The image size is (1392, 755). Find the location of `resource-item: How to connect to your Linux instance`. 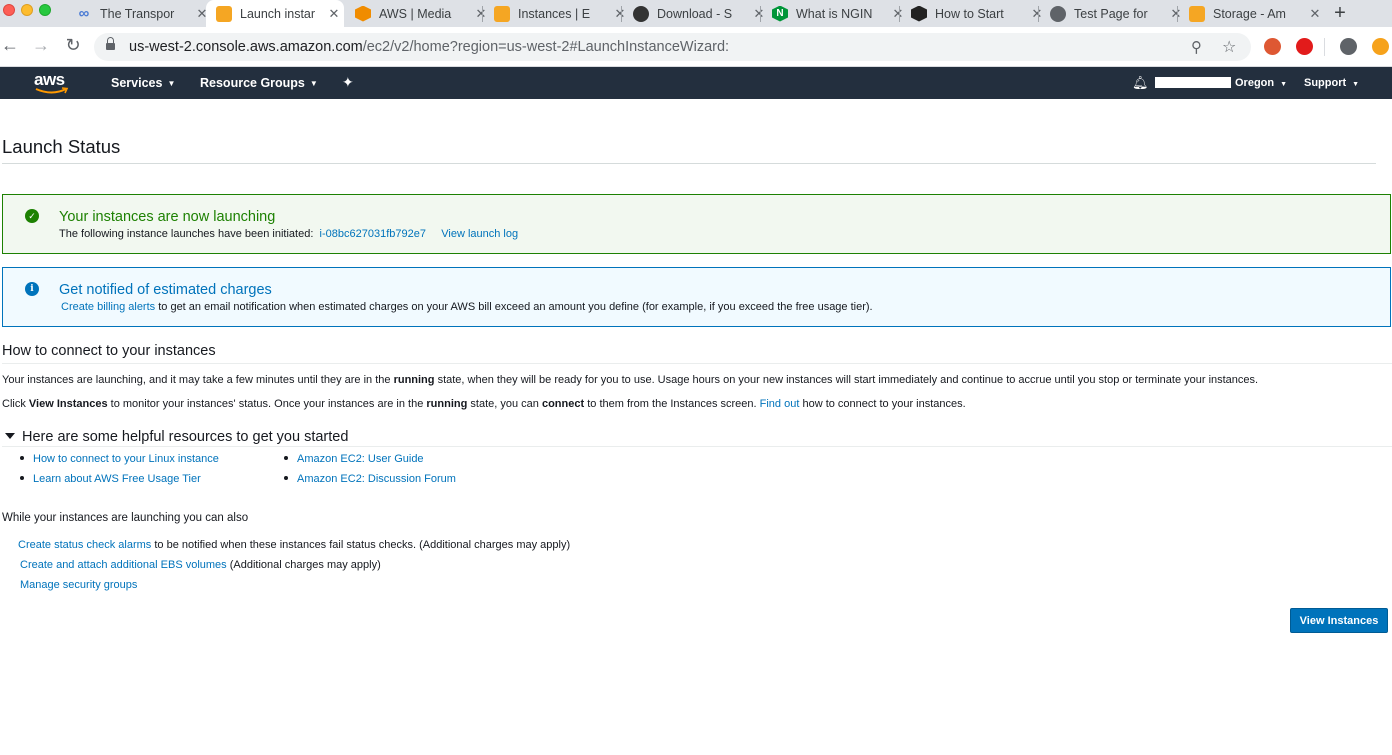

resource-item: How to connect to your Linux instance is located at coordinates (119, 459).